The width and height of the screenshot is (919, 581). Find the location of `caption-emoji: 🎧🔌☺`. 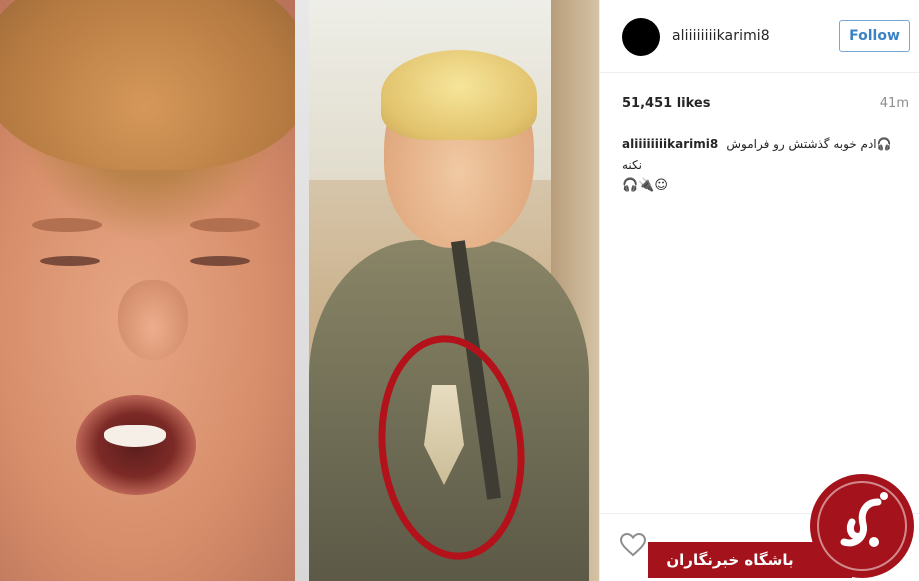

caption-emoji: 🎧🔌☺ is located at coordinates (645, 185).